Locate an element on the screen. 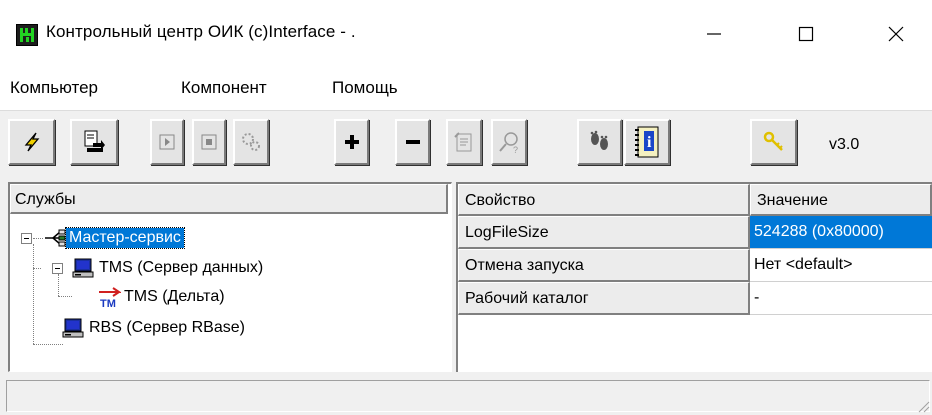  tree-node-tms-data-server: TMS (Сервер данных) is located at coordinates (169, 268).